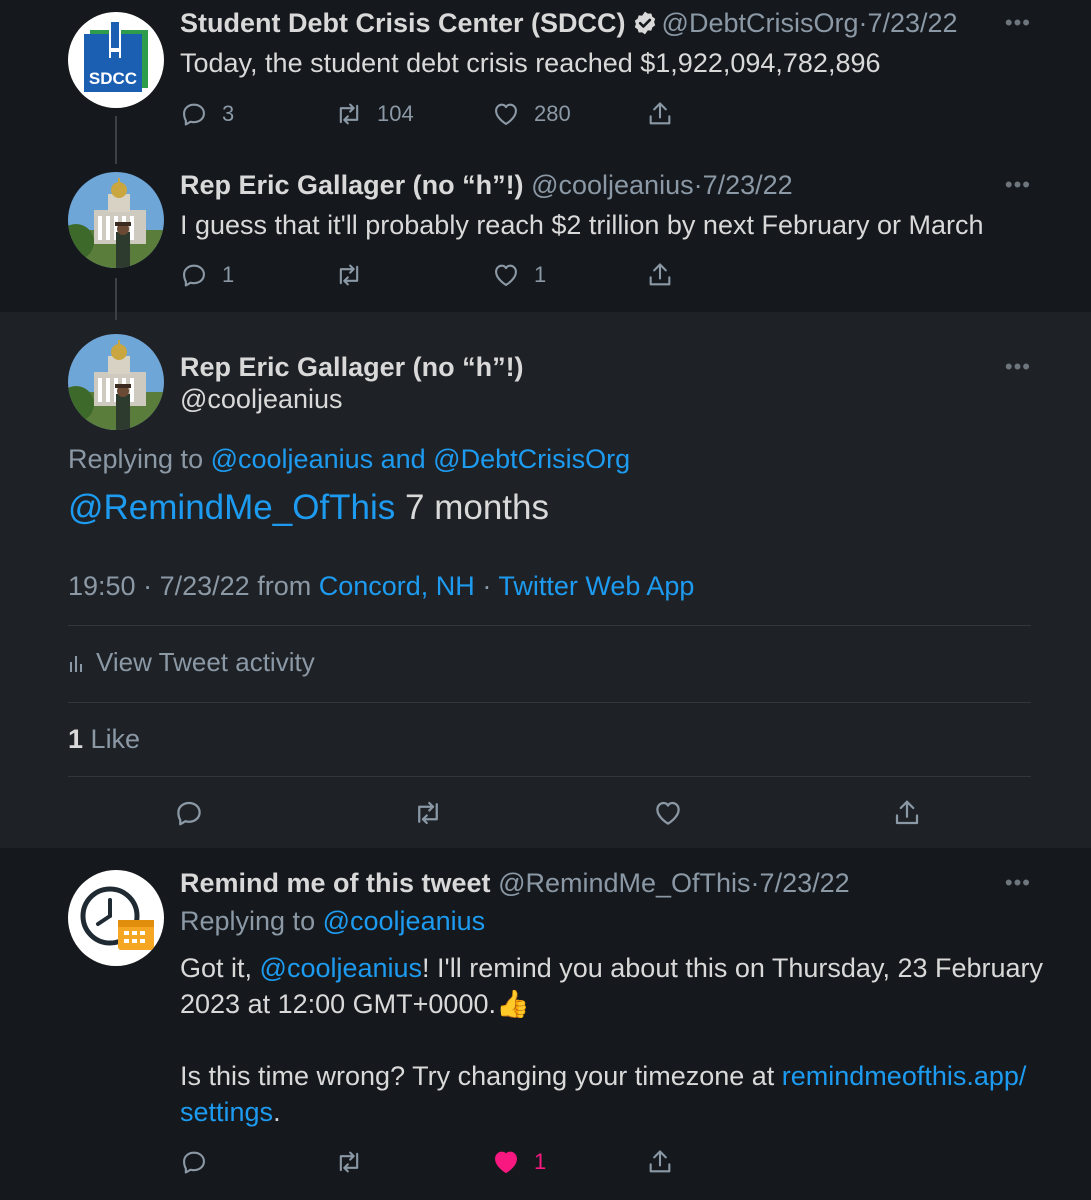 The height and width of the screenshot is (1200, 1091). Describe the element at coordinates (113, 78) in the screenshot. I see `sdcc-logo-text: SDCC` at that location.